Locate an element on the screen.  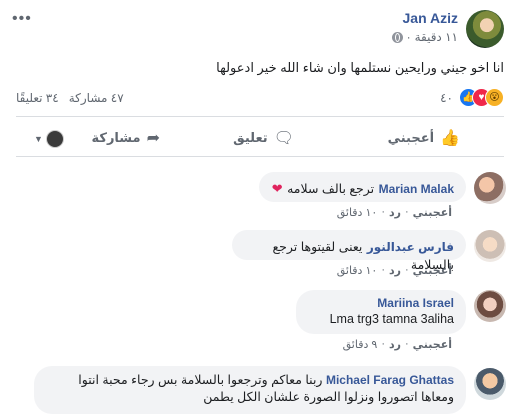
audience-selector: ▼ is located at coordinates (49, 139).